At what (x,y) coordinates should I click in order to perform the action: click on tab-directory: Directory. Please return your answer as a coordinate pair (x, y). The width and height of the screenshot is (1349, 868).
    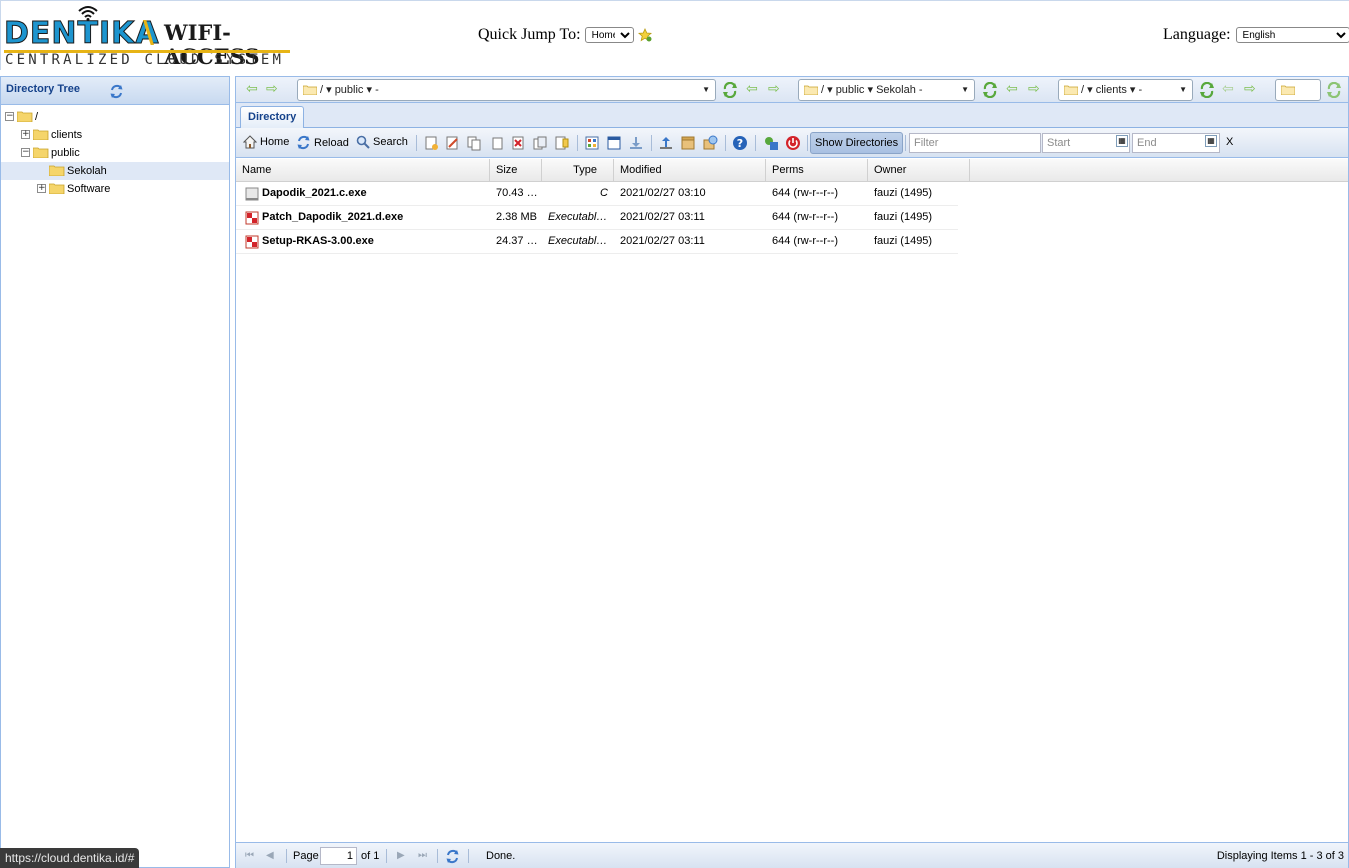
    Looking at the image, I should click on (272, 117).